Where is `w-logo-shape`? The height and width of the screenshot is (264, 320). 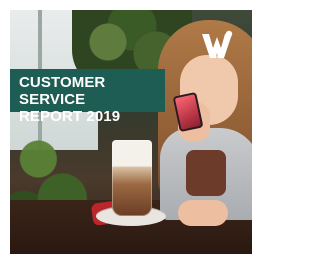
w-logo-shape is located at coordinates (217, 46).